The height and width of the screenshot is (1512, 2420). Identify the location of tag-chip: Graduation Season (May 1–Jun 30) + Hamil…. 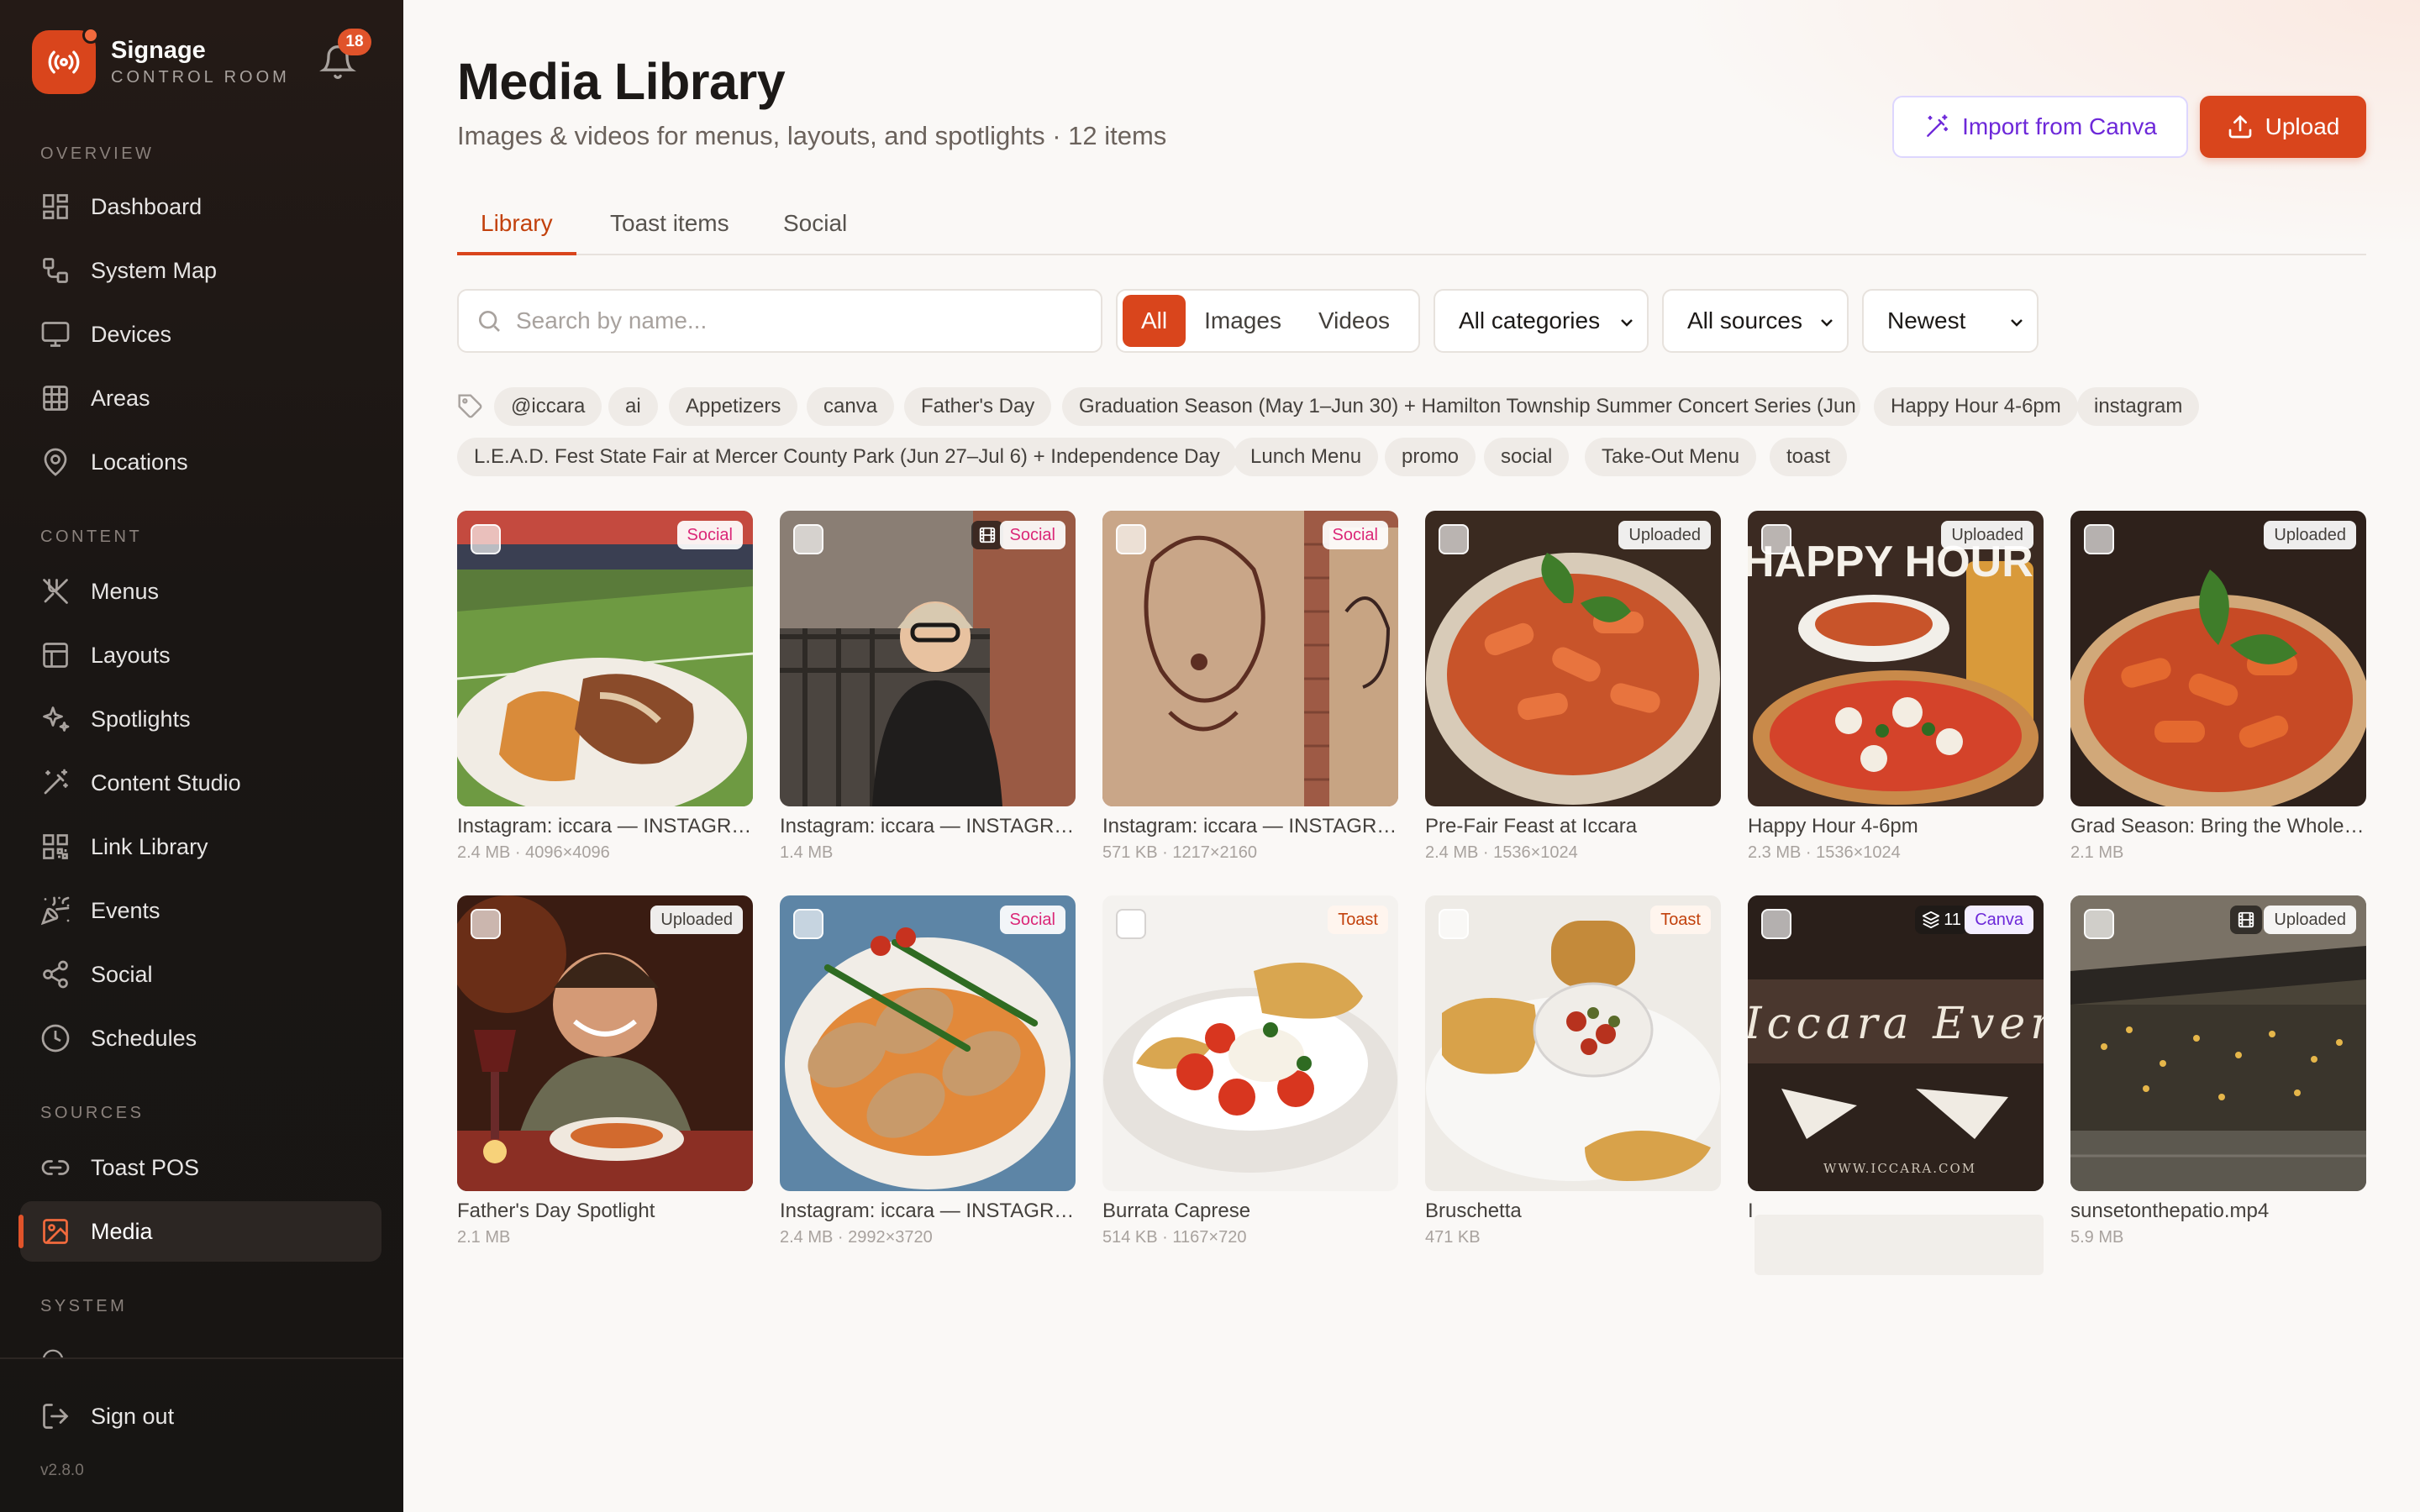
(1461, 406).